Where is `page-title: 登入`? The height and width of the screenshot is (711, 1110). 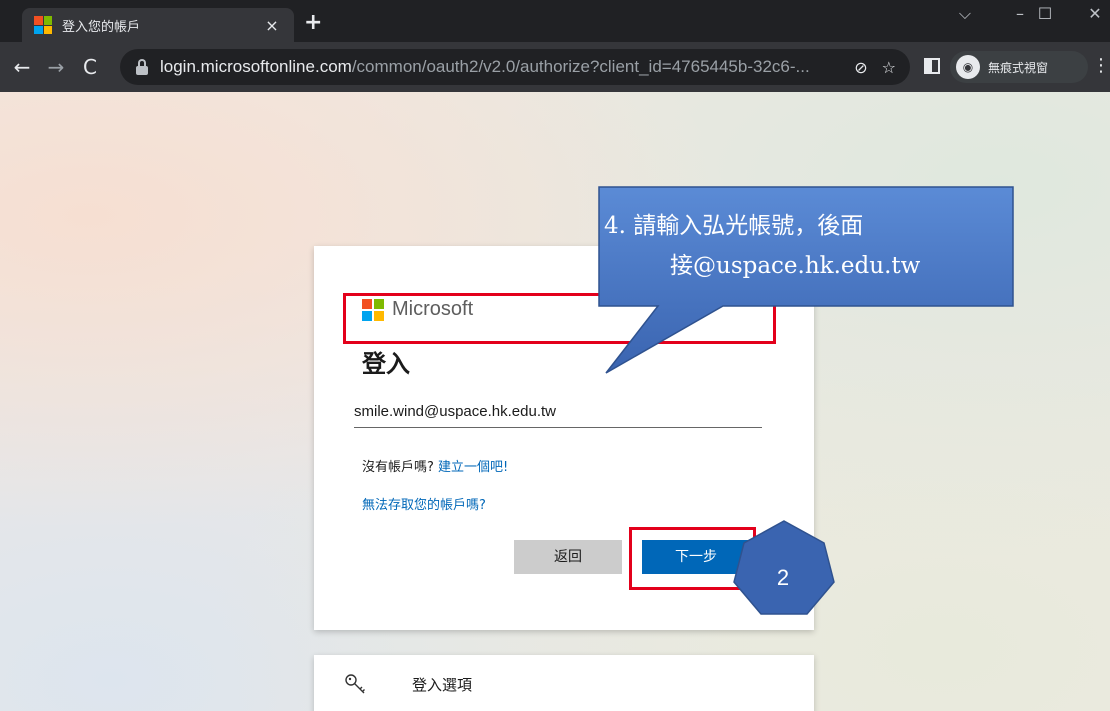 page-title: 登入 is located at coordinates (386, 364).